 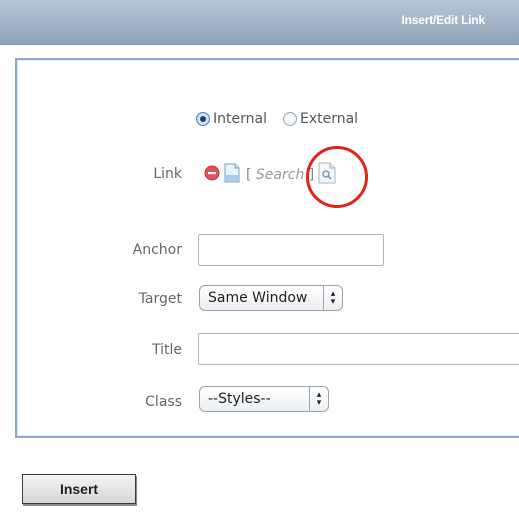 What do you see at coordinates (79, 489) in the screenshot?
I see `insert-button: Insert` at bounding box center [79, 489].